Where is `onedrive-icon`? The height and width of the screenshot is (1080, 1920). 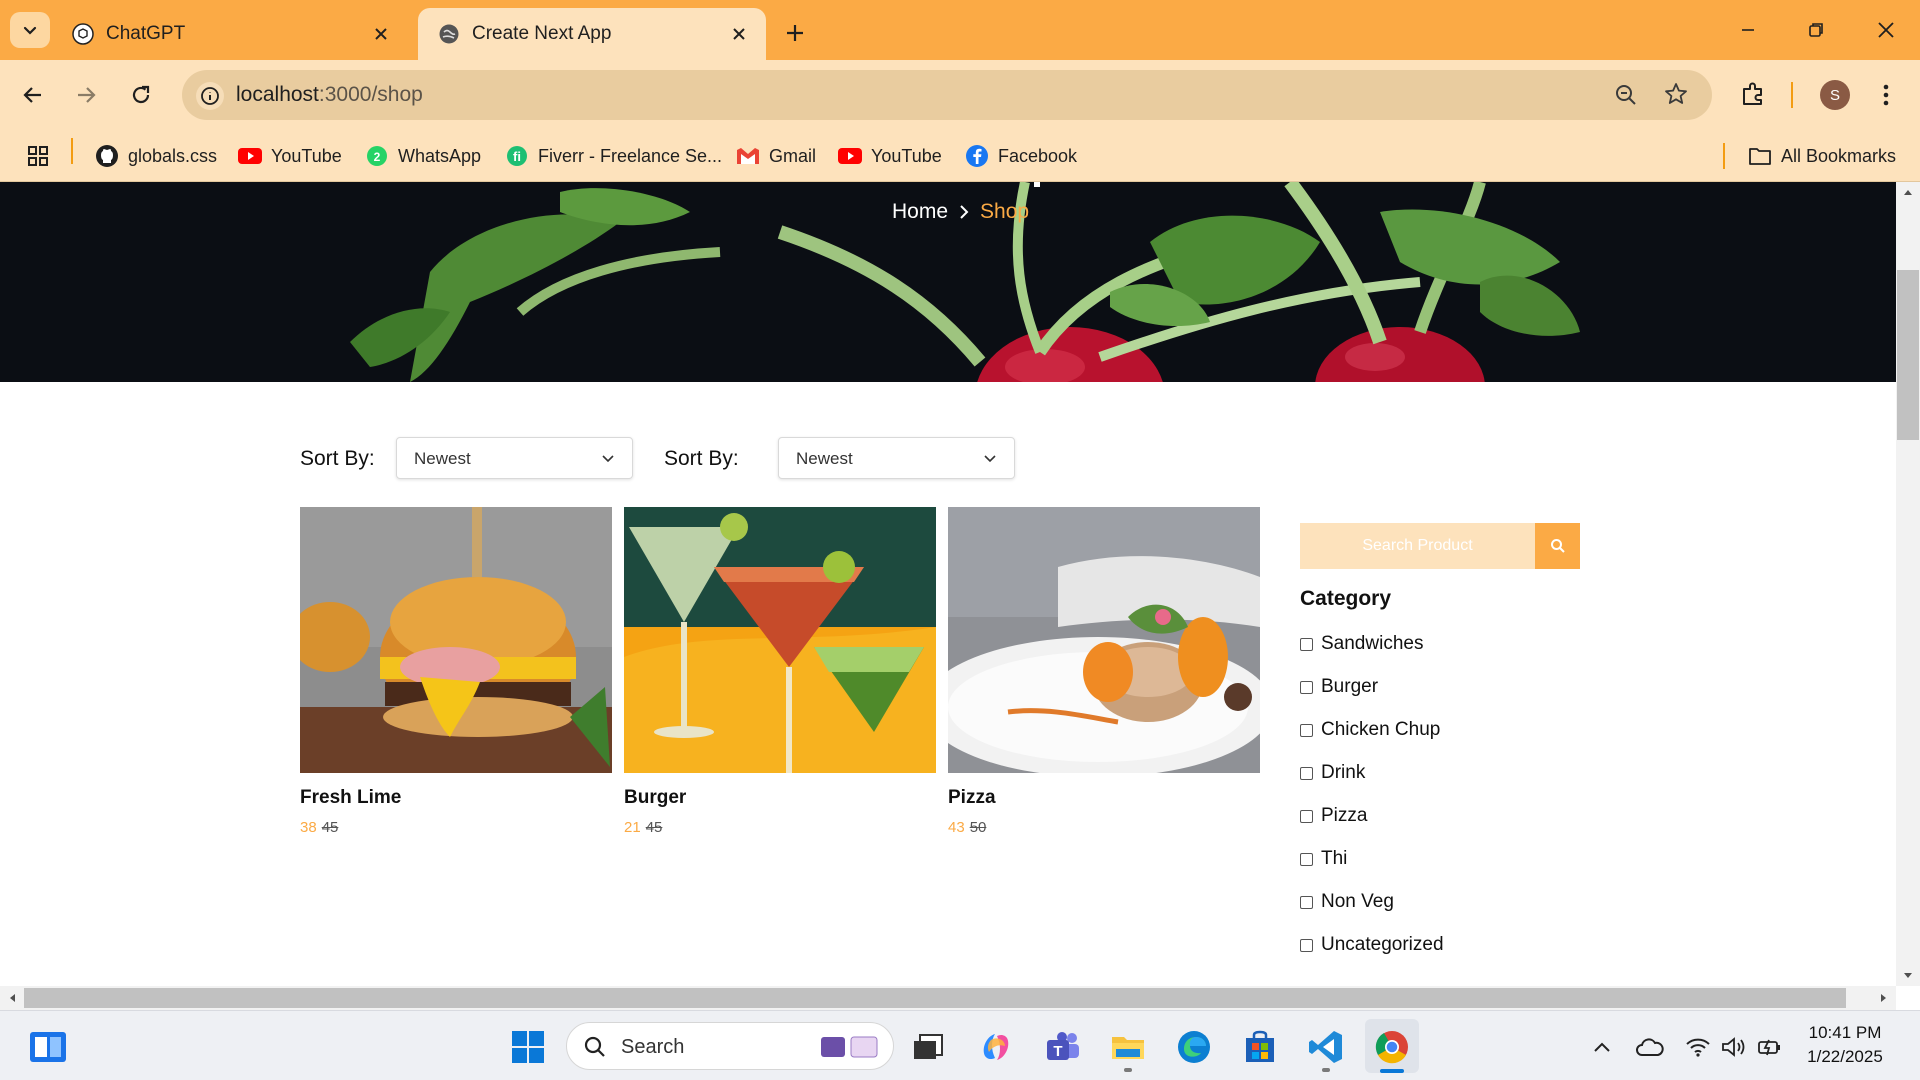 onedrive-icon is located at coordinates (1650, 1047).